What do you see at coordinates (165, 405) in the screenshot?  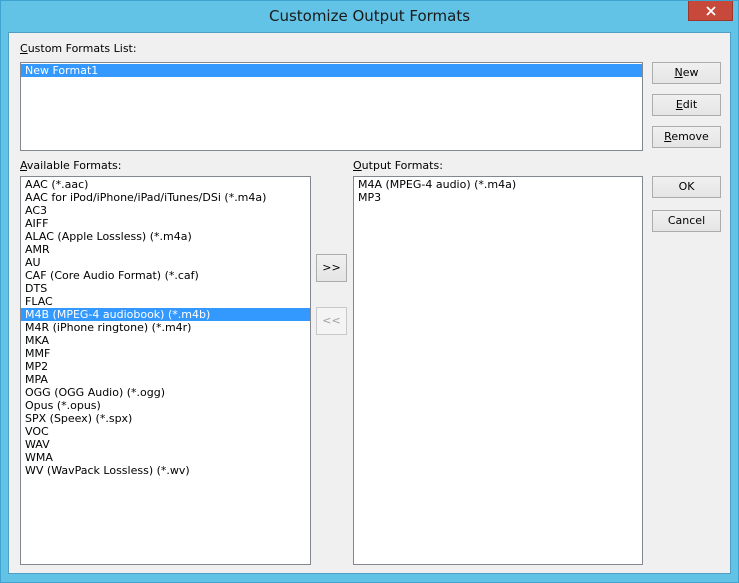 I see `list-item: Opus (*.opus)` at bounding box center [165, 405].